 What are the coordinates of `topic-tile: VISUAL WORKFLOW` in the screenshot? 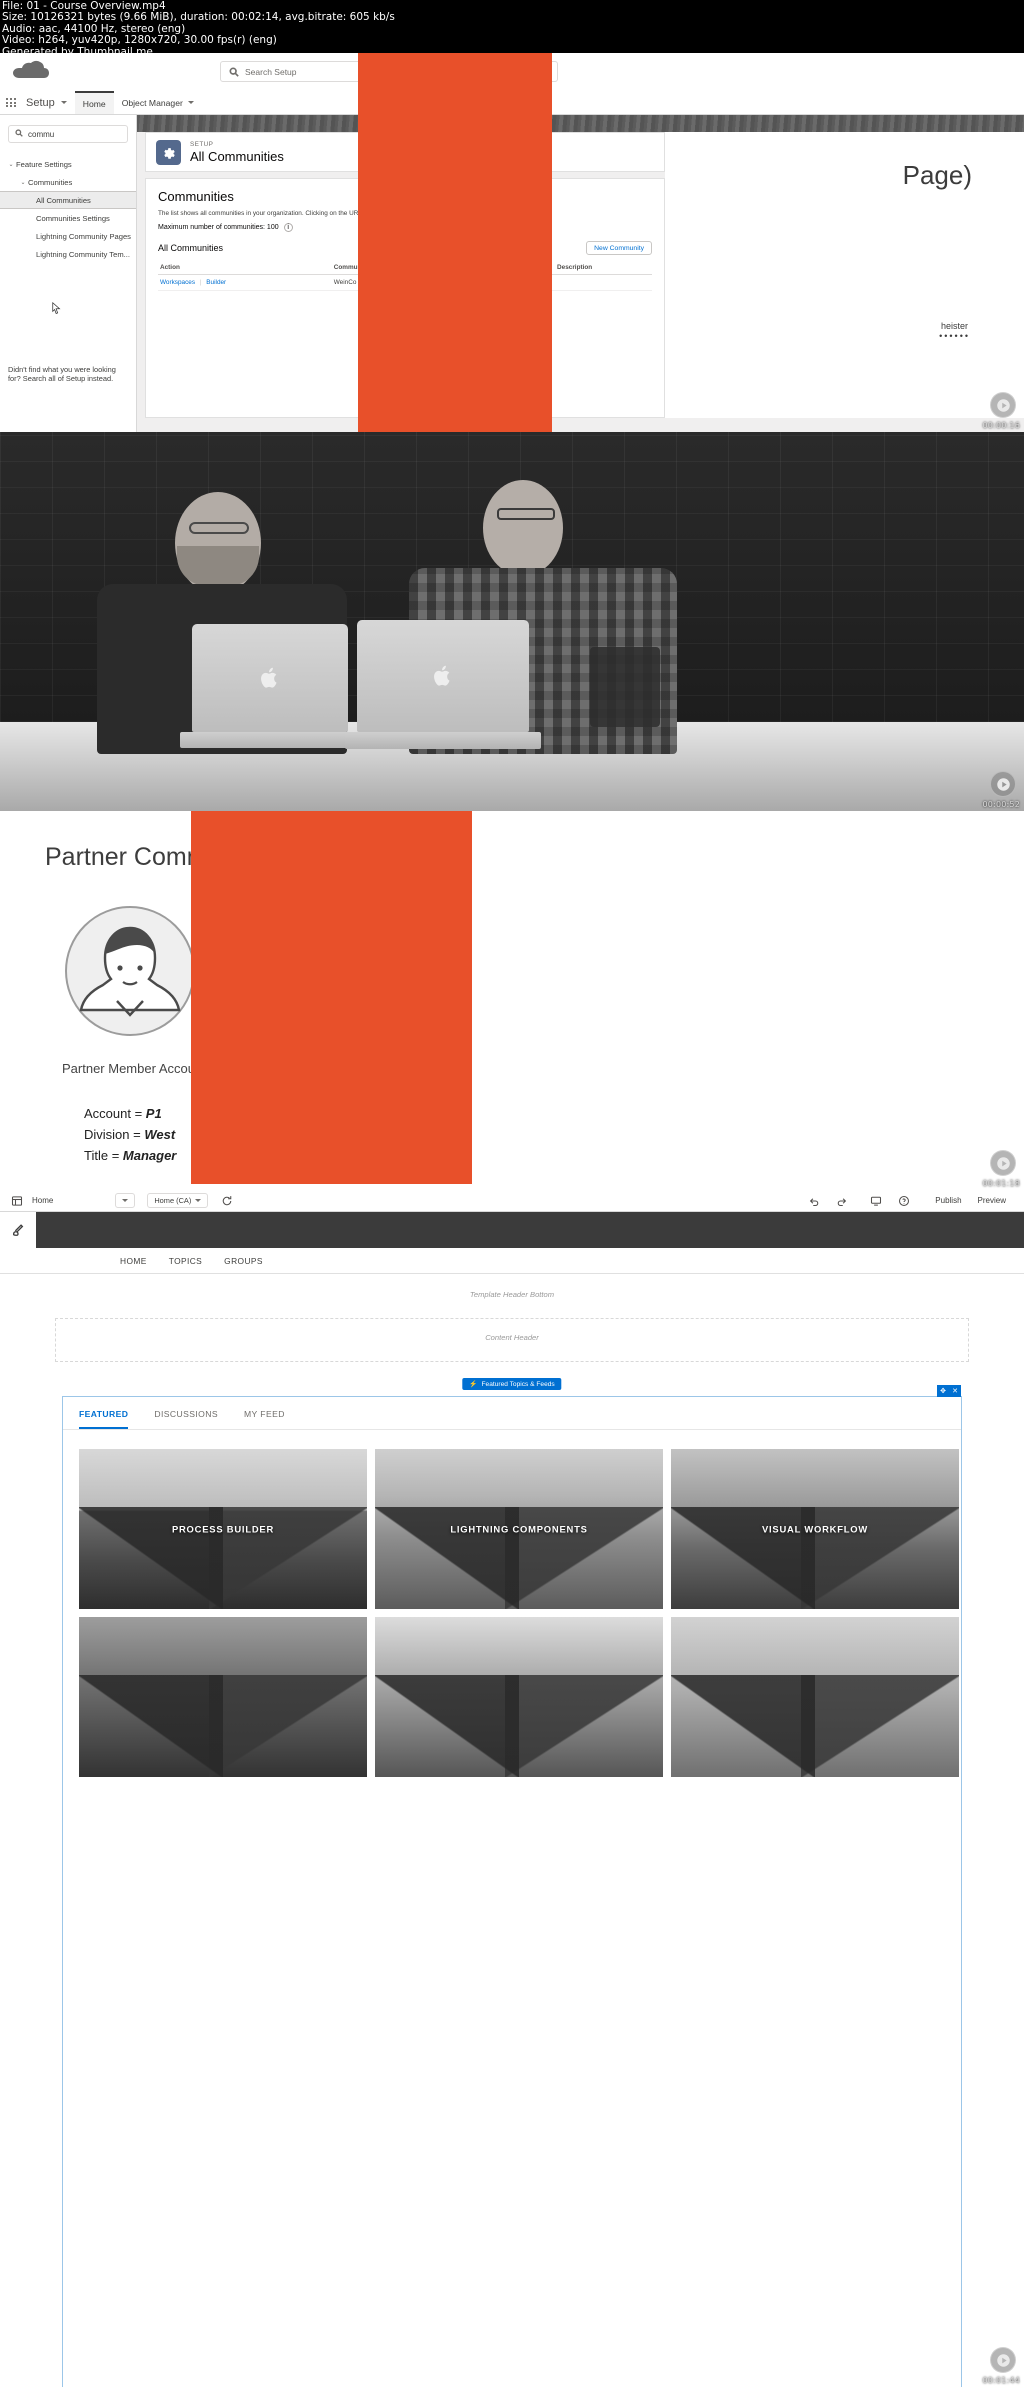 It's located at (815, 1529).